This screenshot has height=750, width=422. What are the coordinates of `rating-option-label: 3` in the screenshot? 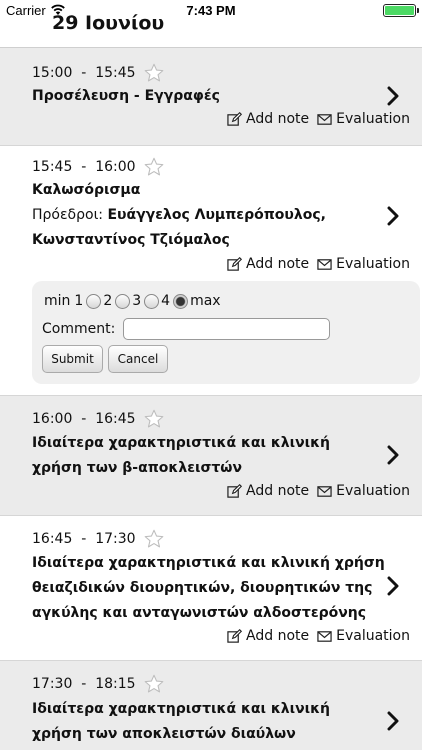 It's located at (137, 301).